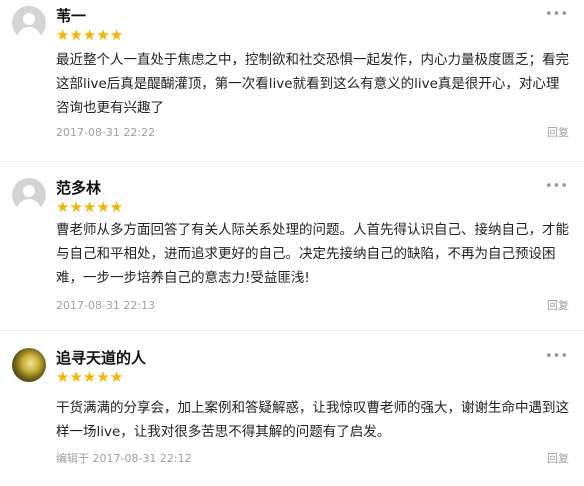 This screenshot has height=486, width=584. Describe the element at coordinates (78, 188) in the screenshot. I see `reviewer-name: 范多林` at that location.